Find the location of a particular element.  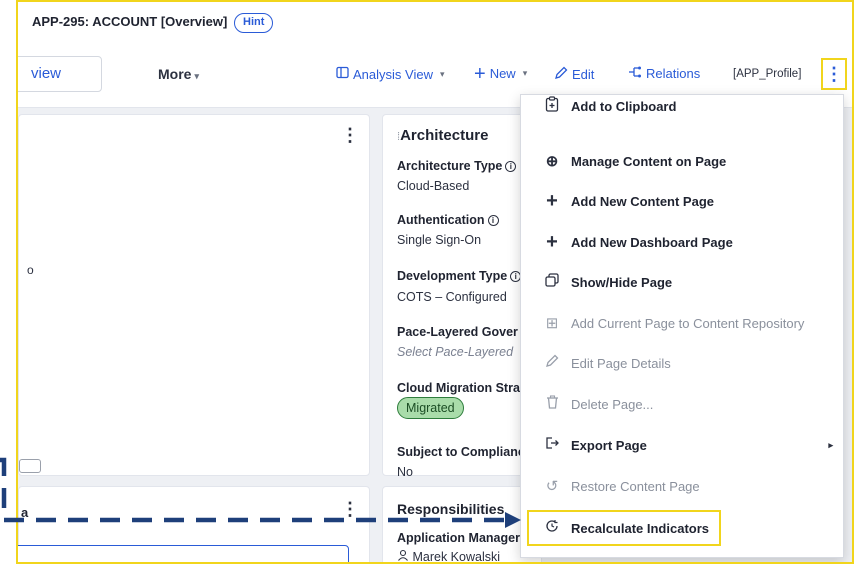

menu-item-add-to-repository: ⊞ Add Current Page to Content Repository is located at coordinates (682, 323).